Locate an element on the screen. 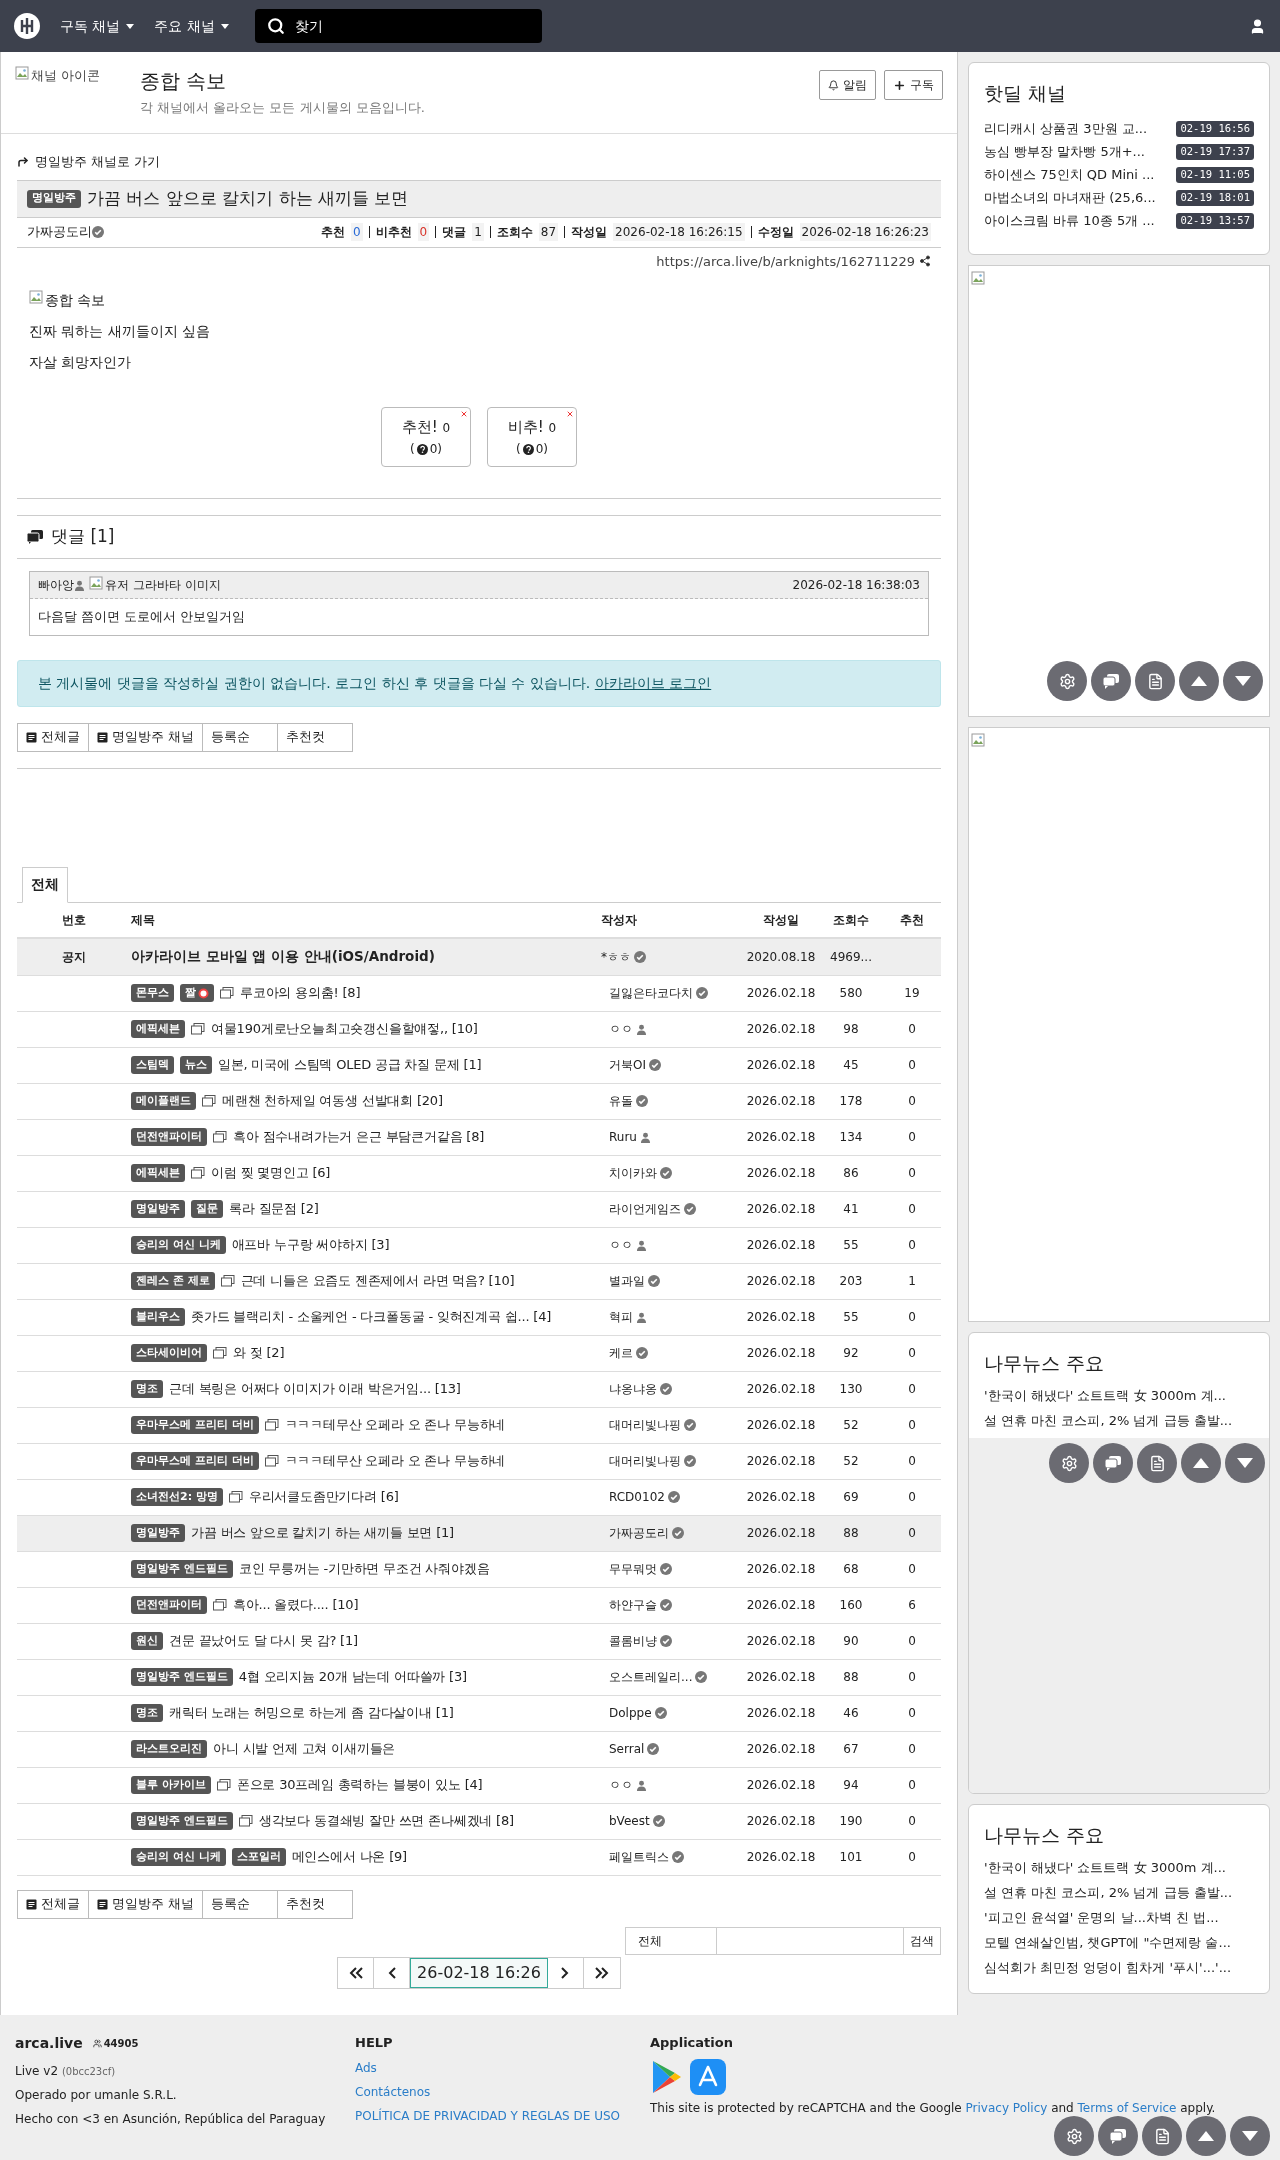 The height and width of the screenshot is (2160, 1280). post-title-link: 애프바 누구랑 써야하지 [3] is located at coordinates (310, 1245).